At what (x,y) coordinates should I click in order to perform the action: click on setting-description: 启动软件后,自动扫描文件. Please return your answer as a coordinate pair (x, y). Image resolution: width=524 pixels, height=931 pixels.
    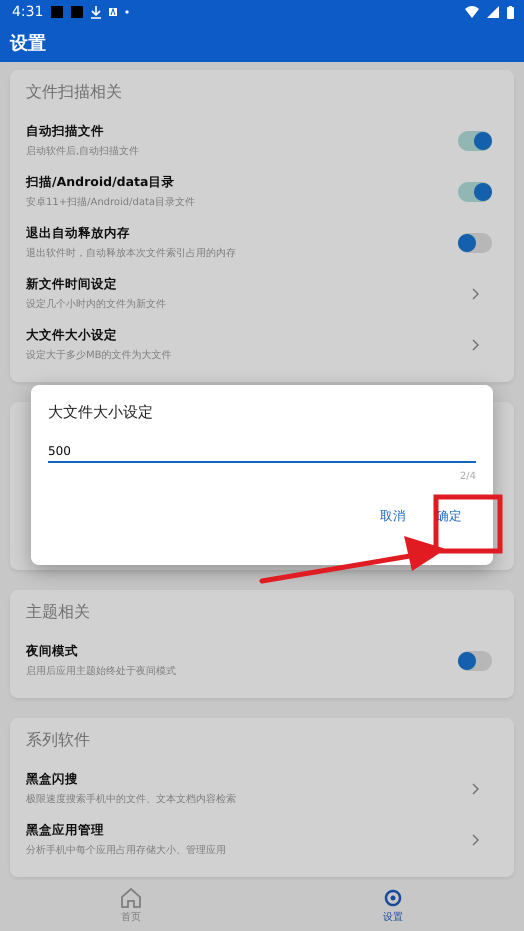
    Looking at the image, I should click on (83, 151).